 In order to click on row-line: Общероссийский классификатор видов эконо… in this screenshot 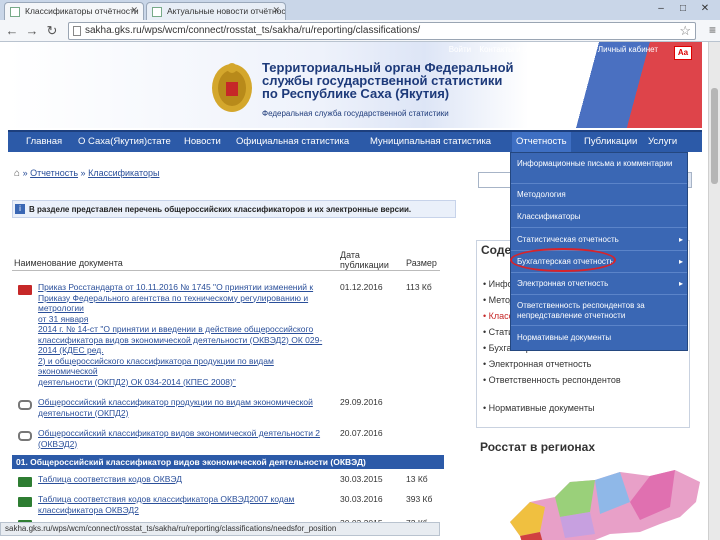, I will do `click(179, 433)`.